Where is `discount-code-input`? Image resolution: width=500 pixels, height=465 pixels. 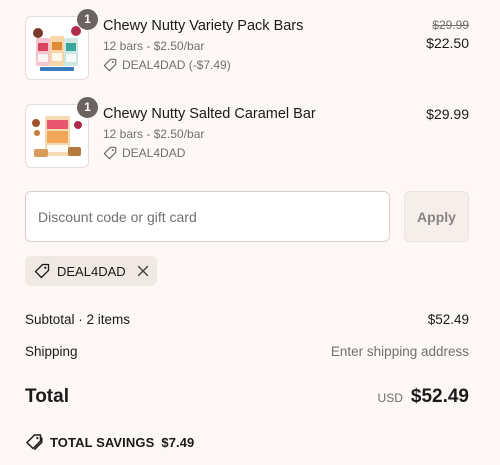 discount-code-input is located at coordinates (207, 216).